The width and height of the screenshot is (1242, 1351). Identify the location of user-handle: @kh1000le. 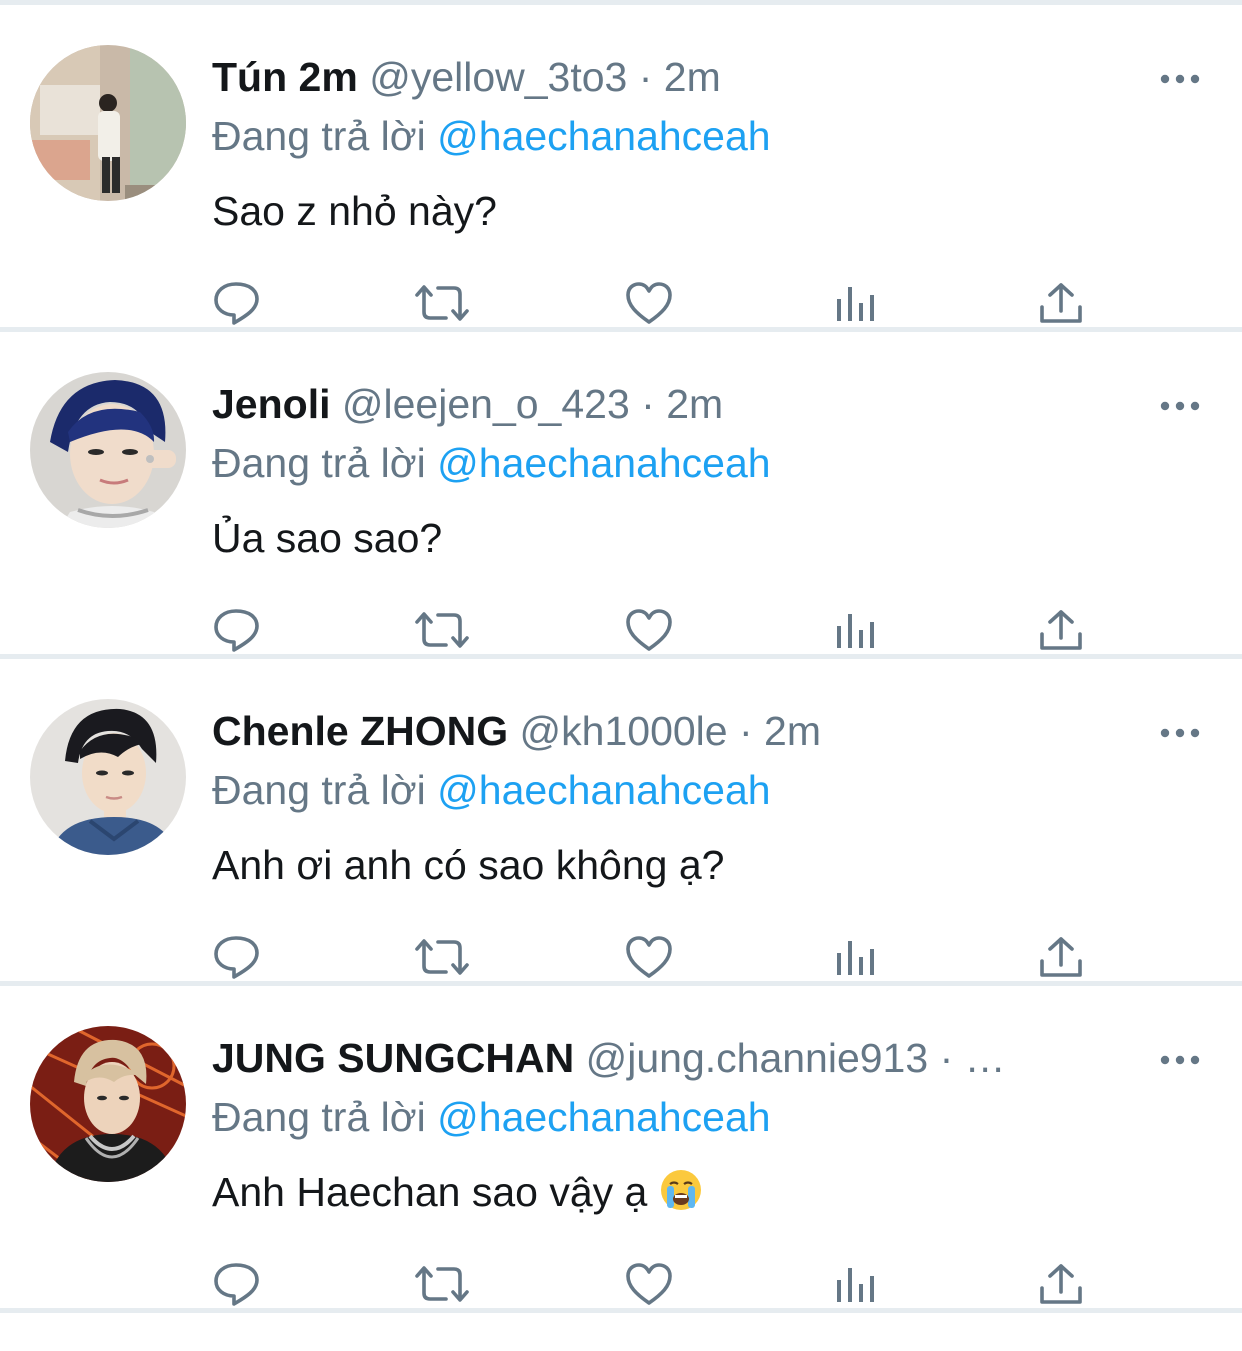
(624, 731).